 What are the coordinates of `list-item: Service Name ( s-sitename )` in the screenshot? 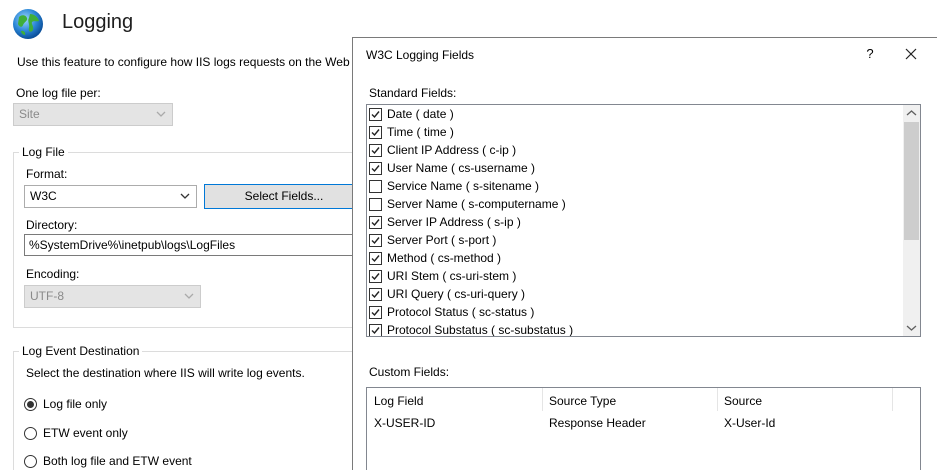 It's located at (454, 186).